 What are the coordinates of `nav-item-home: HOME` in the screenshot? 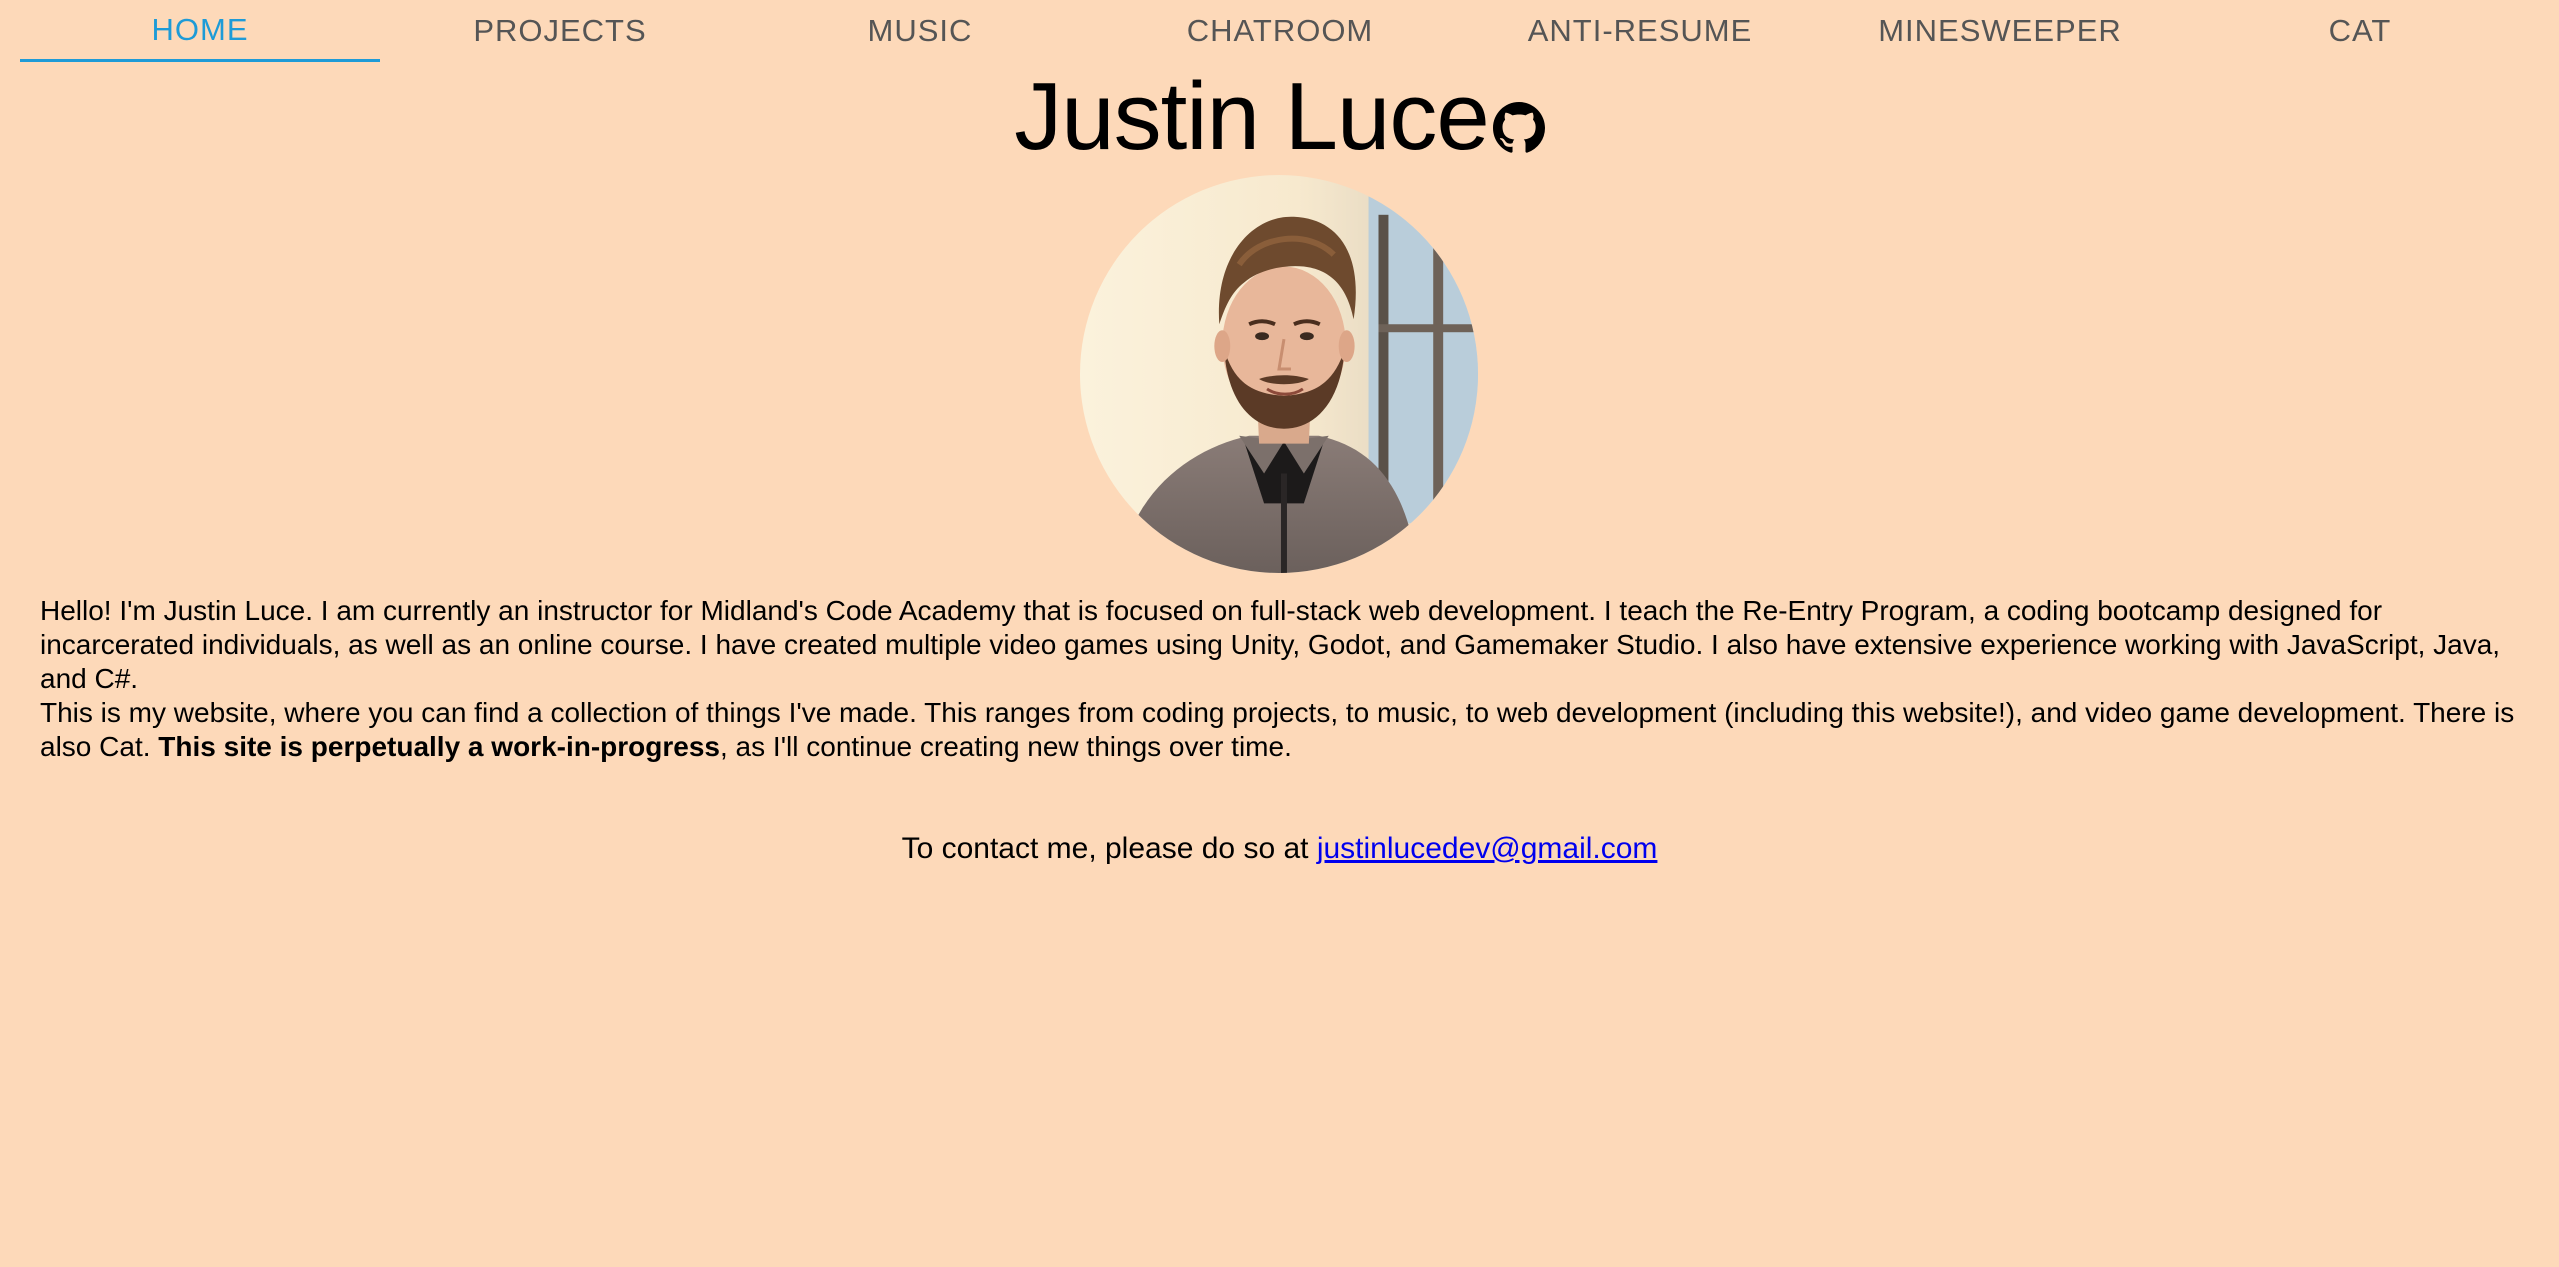 It's located at (200, 31).